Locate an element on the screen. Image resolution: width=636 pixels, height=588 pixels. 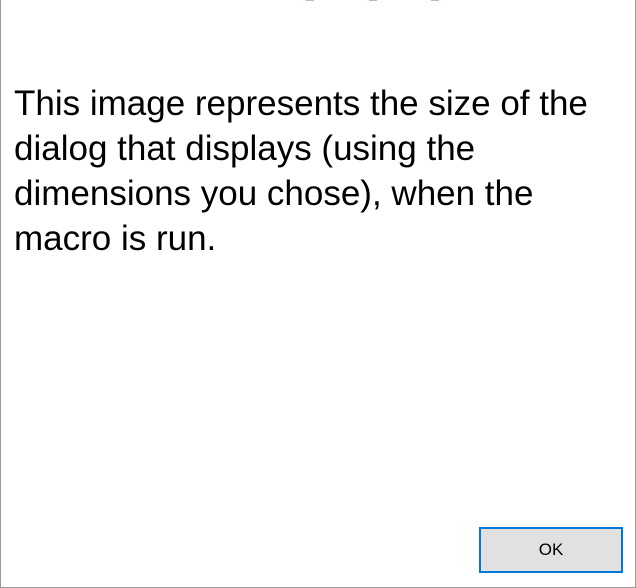
ok-button: OK is located at coordinates (551, 550).